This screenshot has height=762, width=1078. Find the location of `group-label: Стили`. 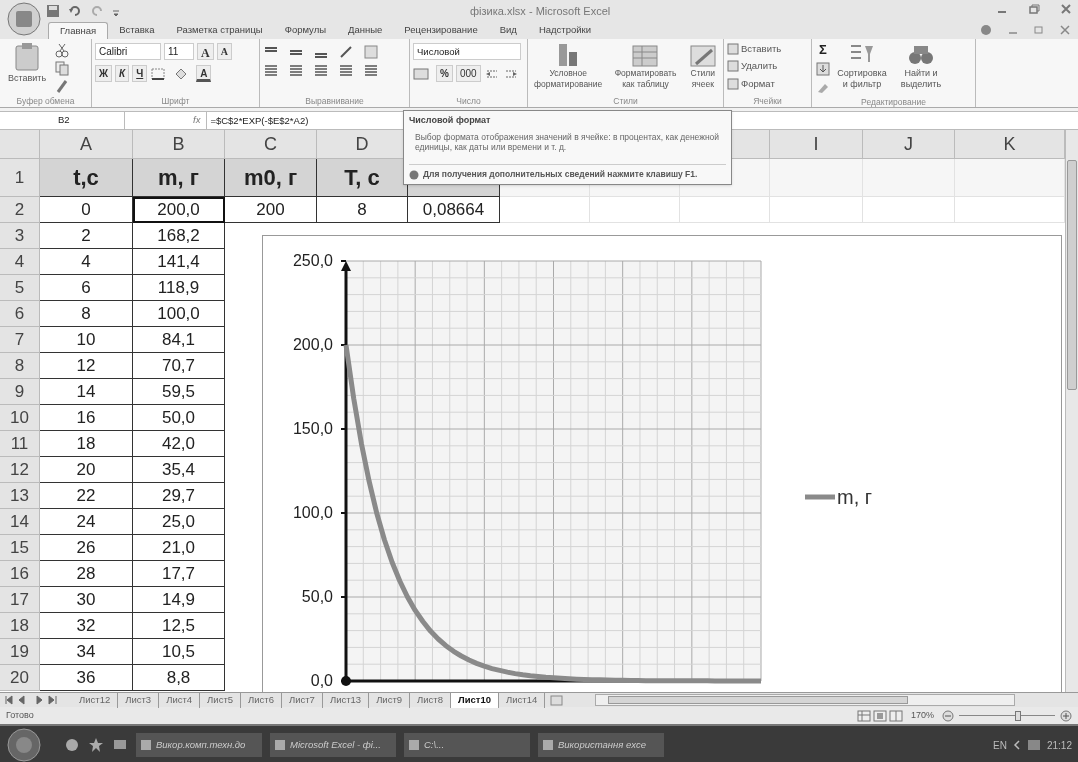

group-label: Стили is located at coordinates (625, 101).